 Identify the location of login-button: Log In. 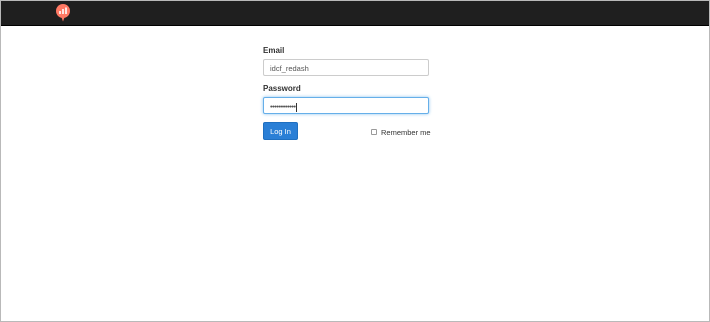
(280, 131).